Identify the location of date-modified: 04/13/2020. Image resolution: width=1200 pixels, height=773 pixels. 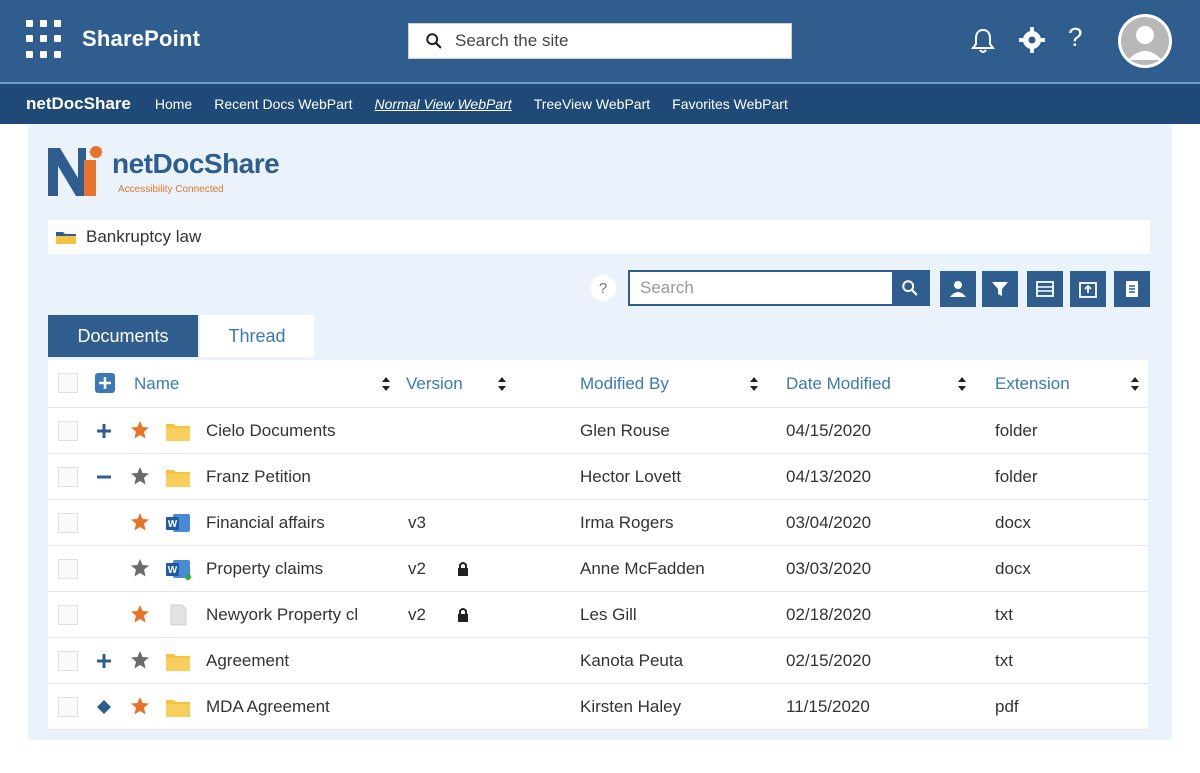
(829, 476).